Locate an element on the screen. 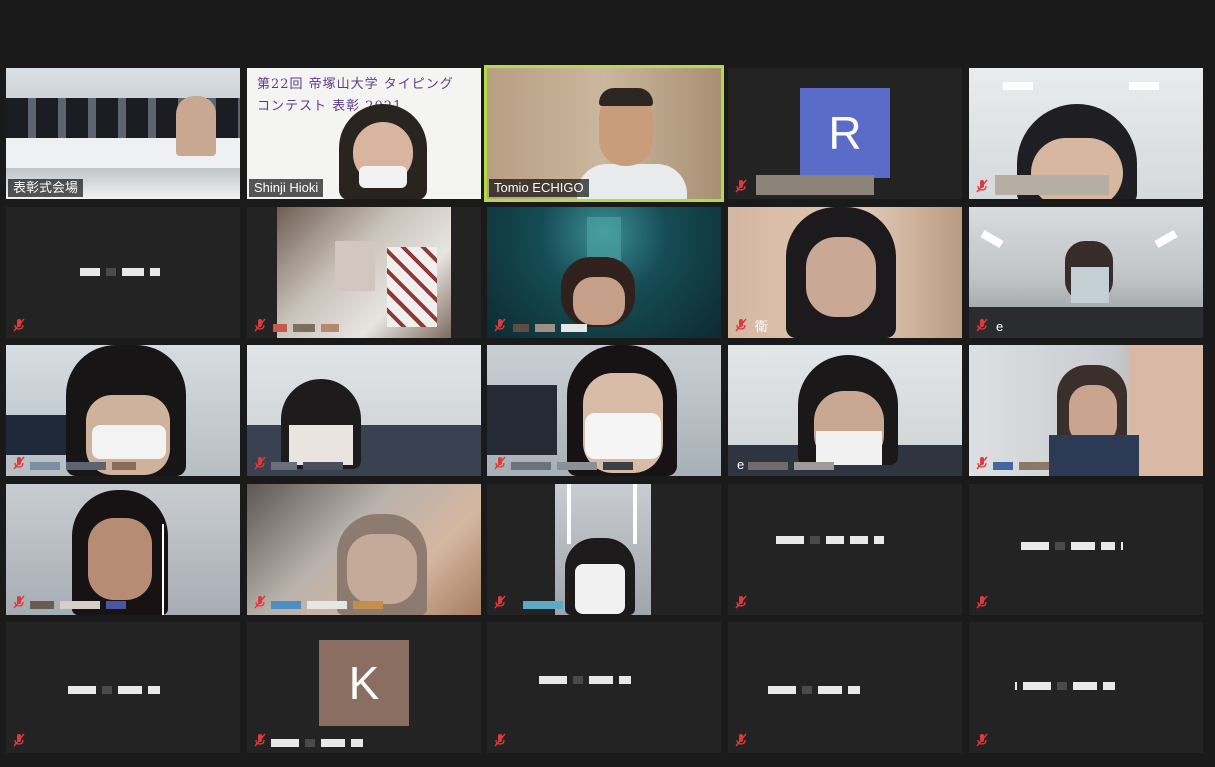 Image resolution: width=1215 pixels, height=767 pixels. participant-name-tag: Shinji Hioki is located at coordinates (286, 188).